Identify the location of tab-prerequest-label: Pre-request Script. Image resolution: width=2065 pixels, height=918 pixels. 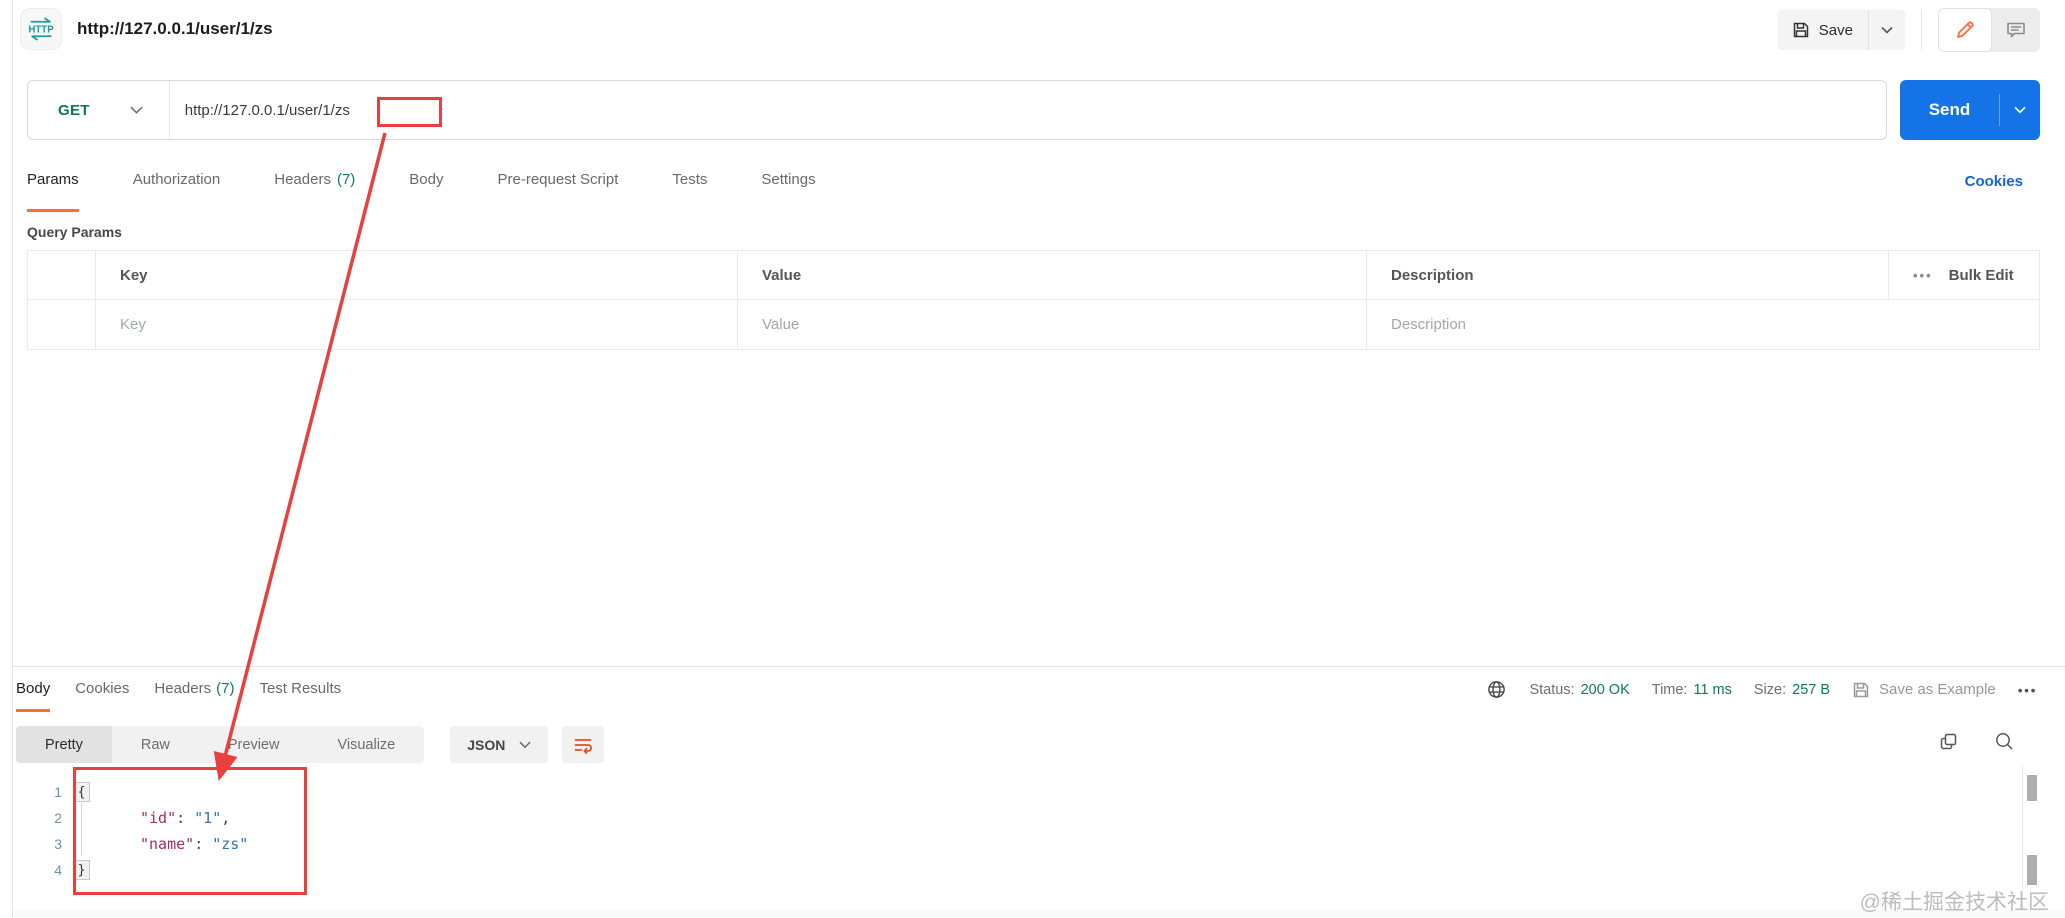
(558, 179).